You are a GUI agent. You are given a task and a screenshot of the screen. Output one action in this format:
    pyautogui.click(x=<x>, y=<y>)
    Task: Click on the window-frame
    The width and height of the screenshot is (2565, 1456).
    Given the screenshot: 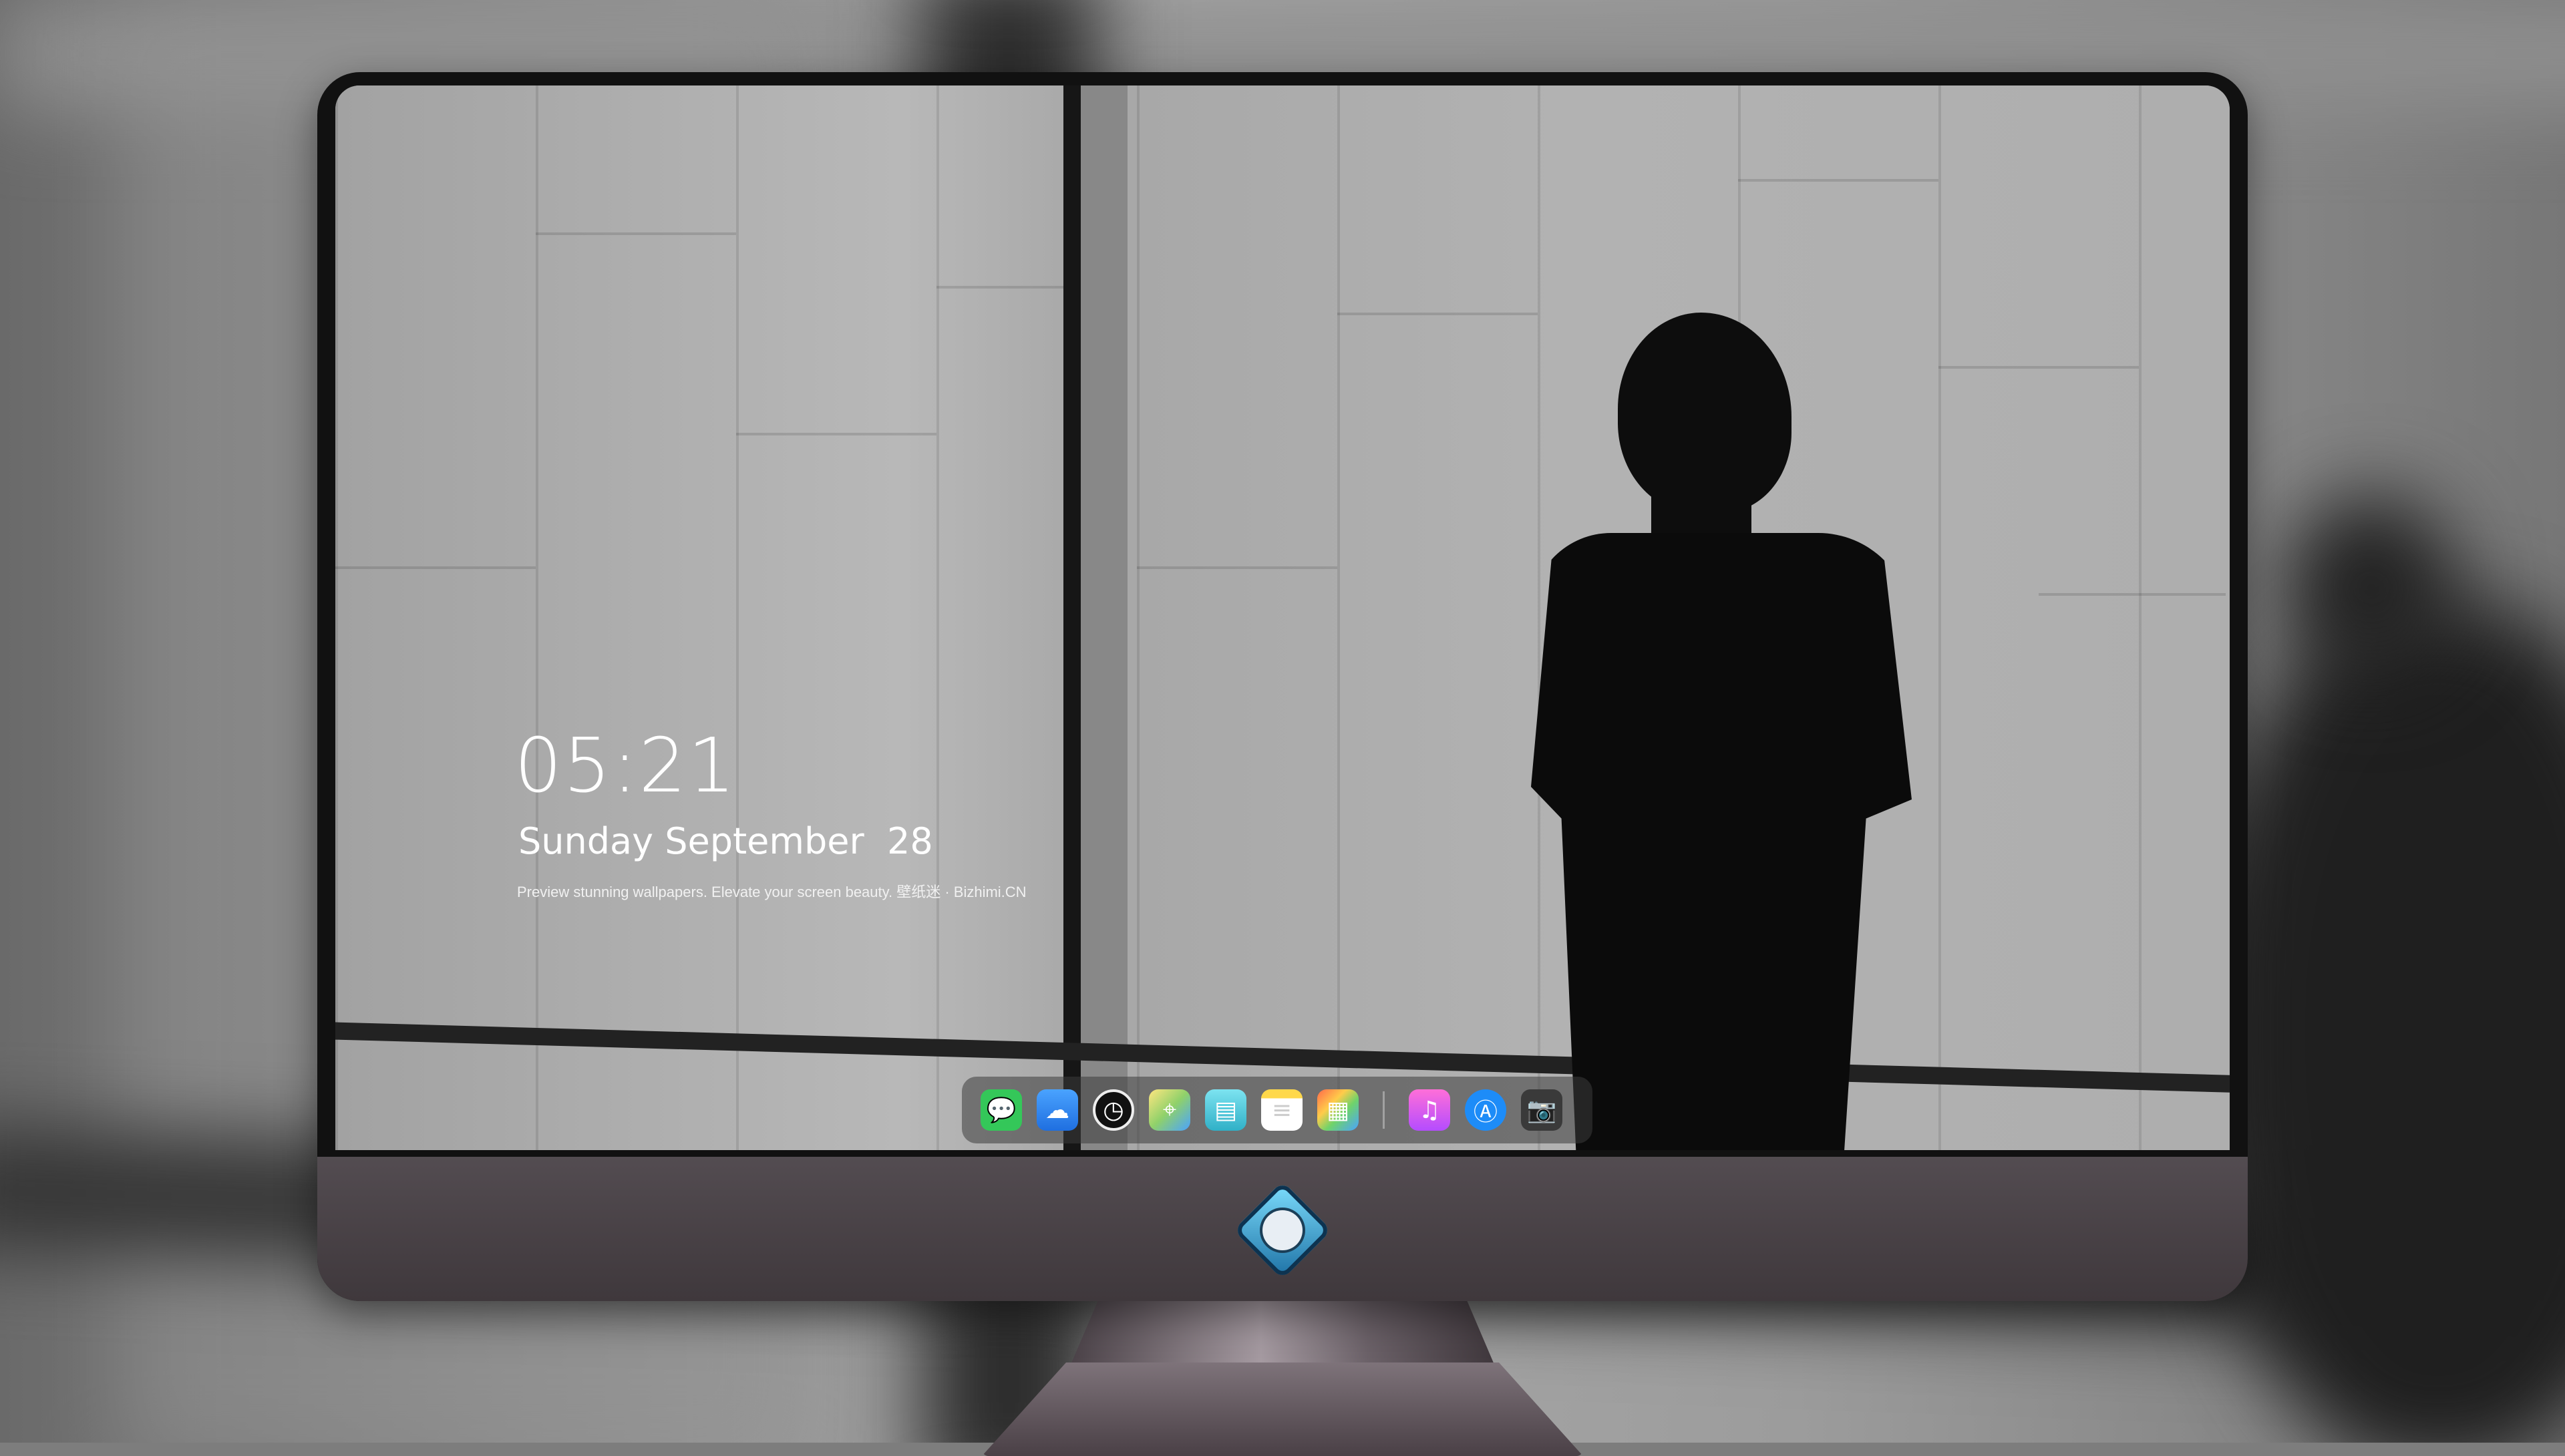 What is the action you would take?
    pyautogui.click(x=1072, y=617)
    